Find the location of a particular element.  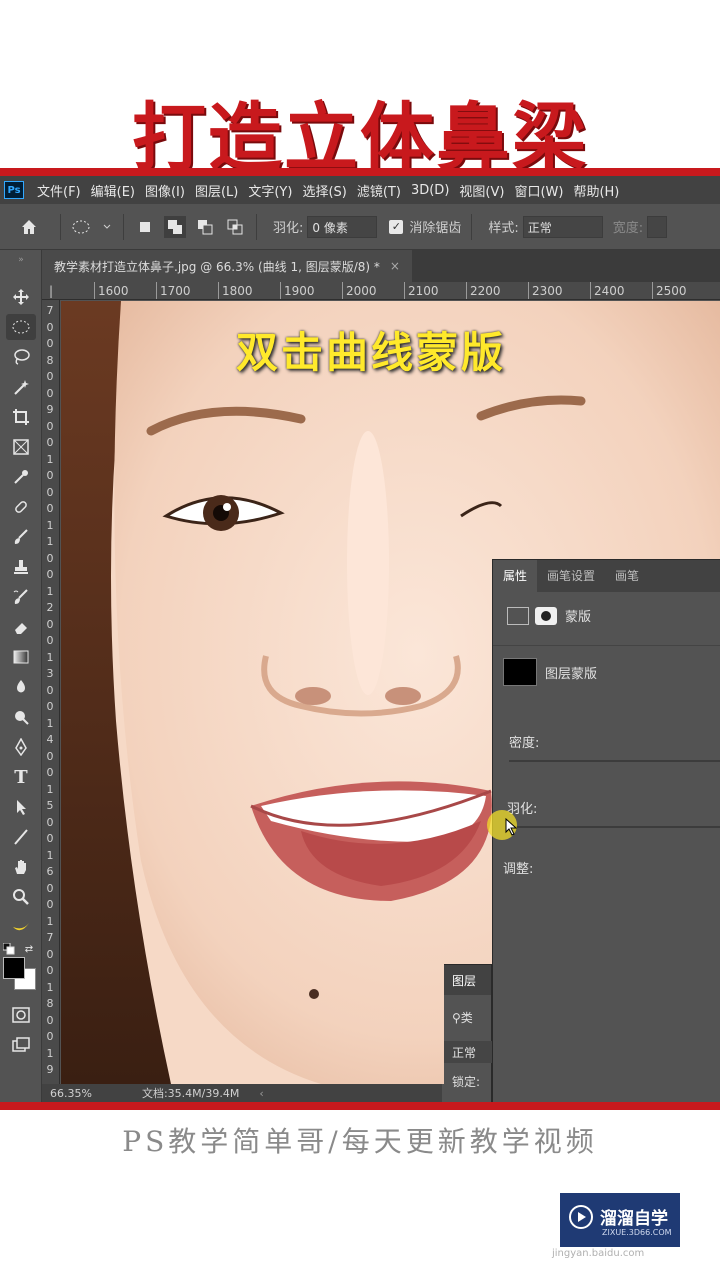

menu-image: 图像(I) is located at coordinates (165, 190).